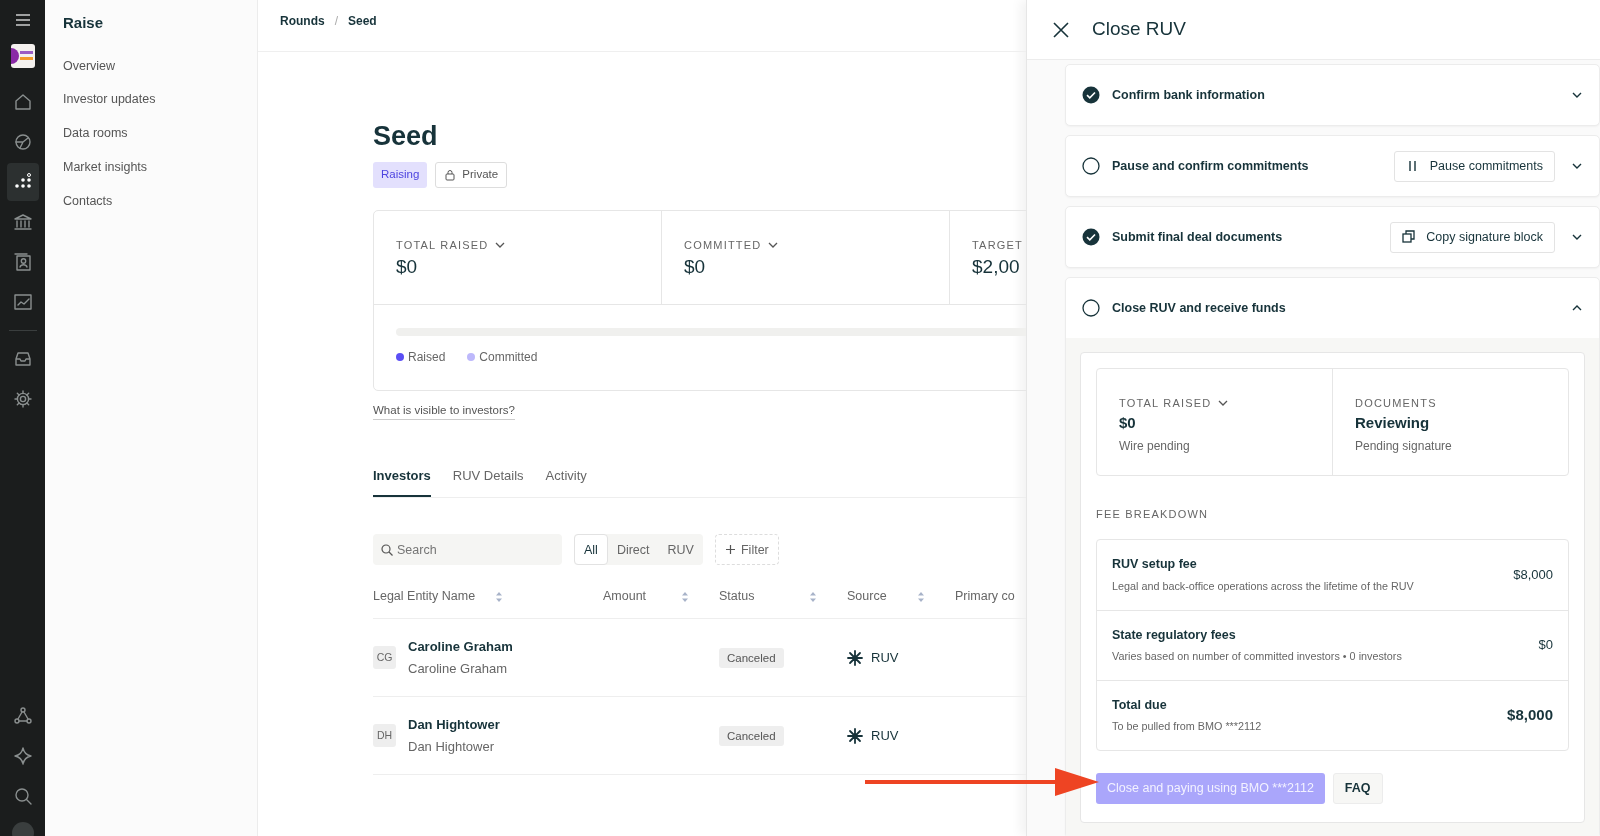  I want to click on stat-label: TOTAL RAISED, so click(442, 245).